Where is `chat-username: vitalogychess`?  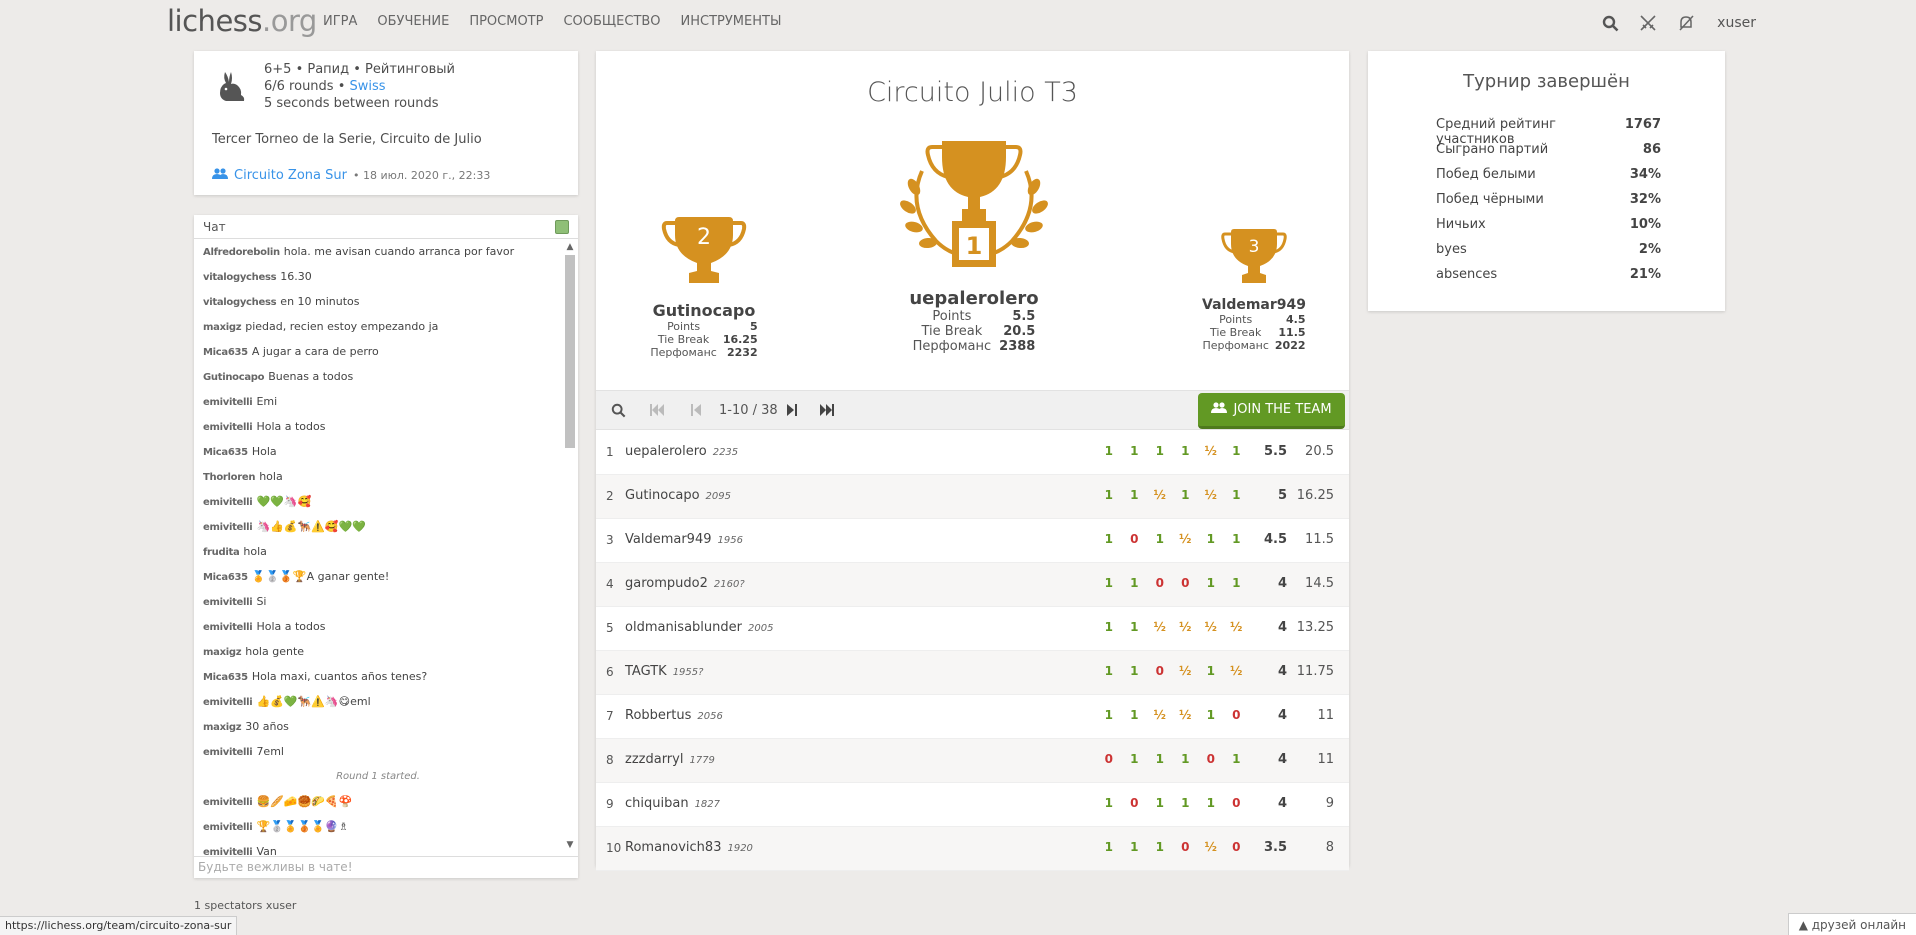
chat-username: vitalogychess is located at coordinates (240, 302).